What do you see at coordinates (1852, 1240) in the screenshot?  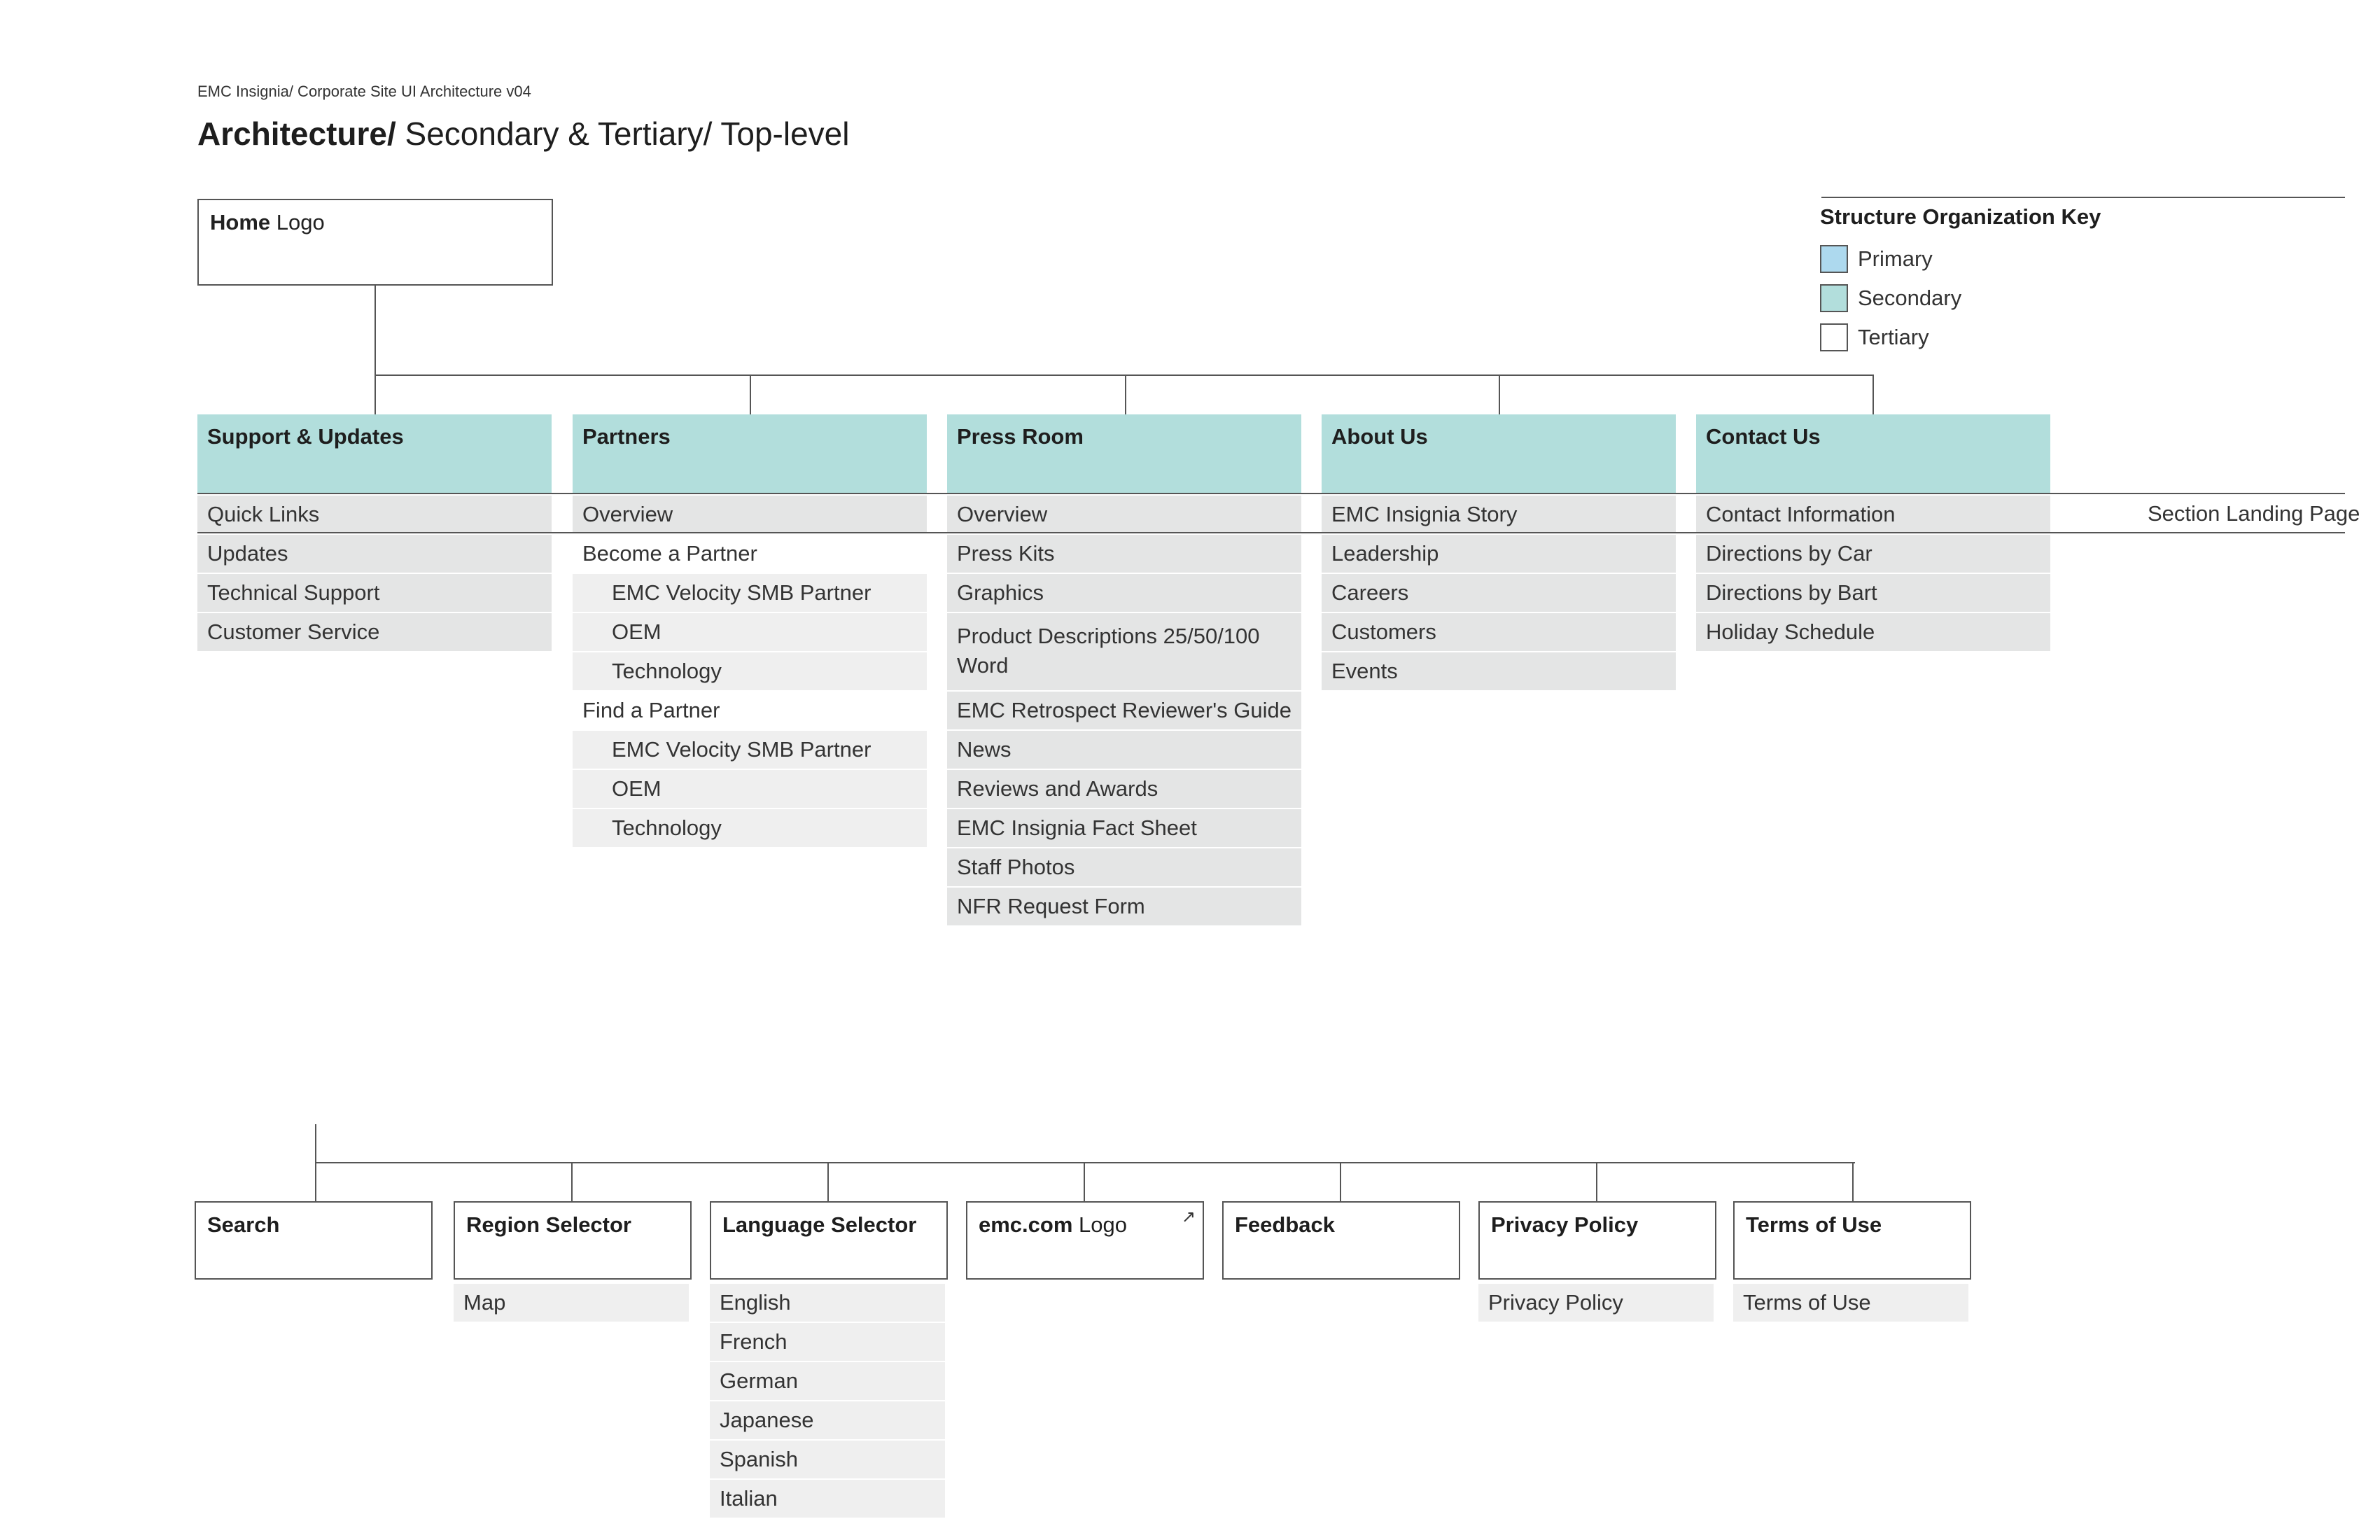 I see `utility-terms-of-use: Terms of Use` at bounding box center [1852, 1240].